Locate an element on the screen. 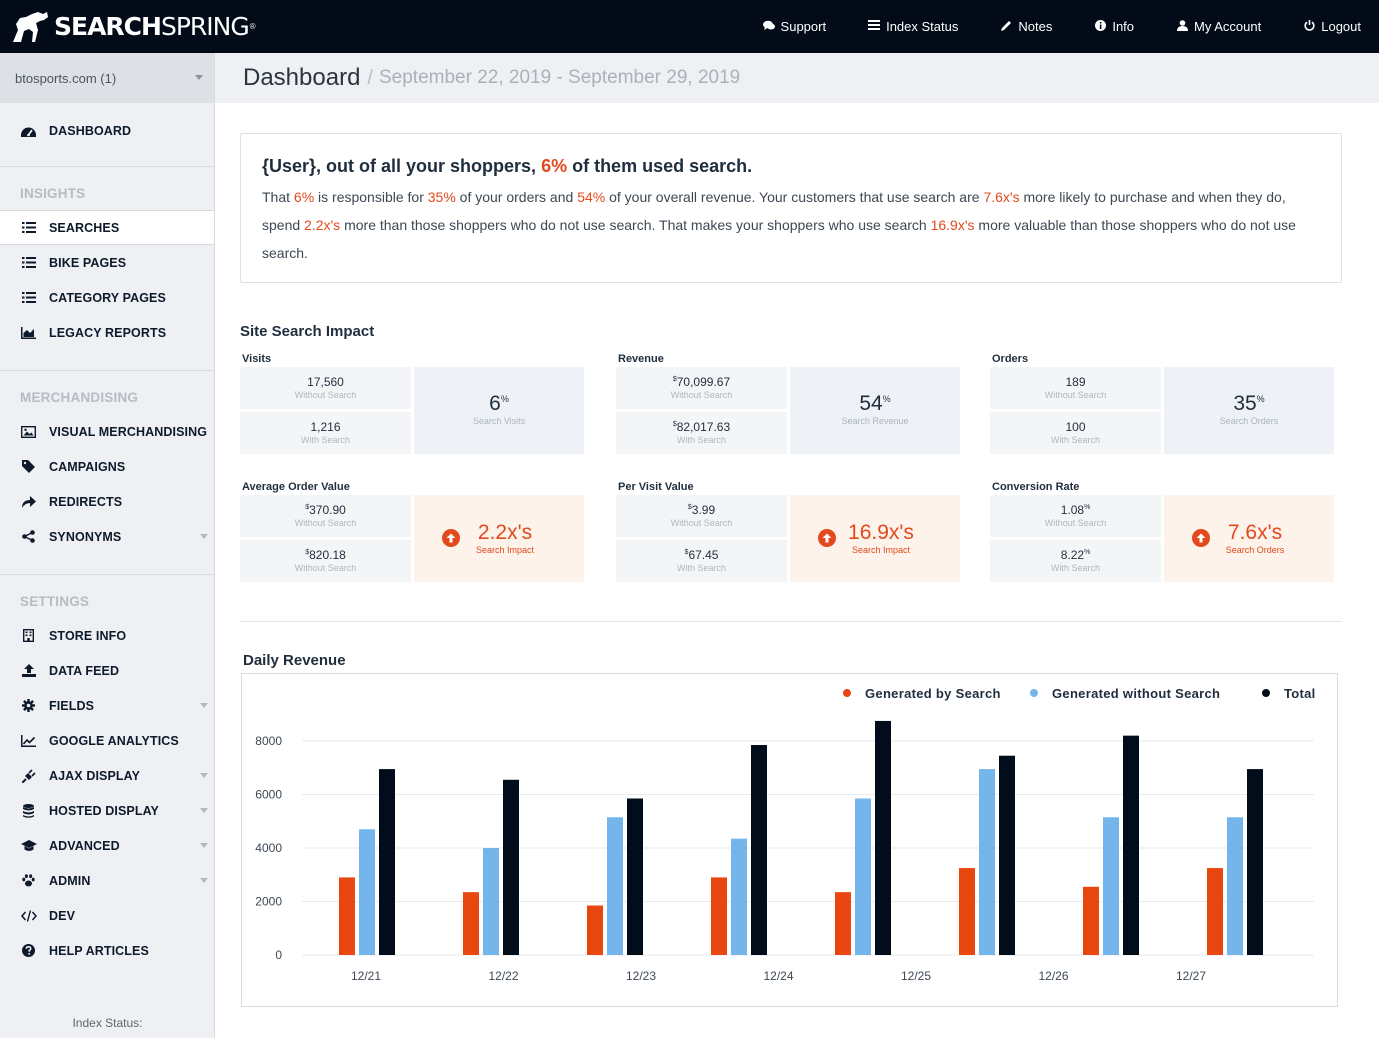 The image size is (1379, 1038). sidebar-item-google-analytics: GOOGLE ANALYTICS is located at coordinates (107, 740).